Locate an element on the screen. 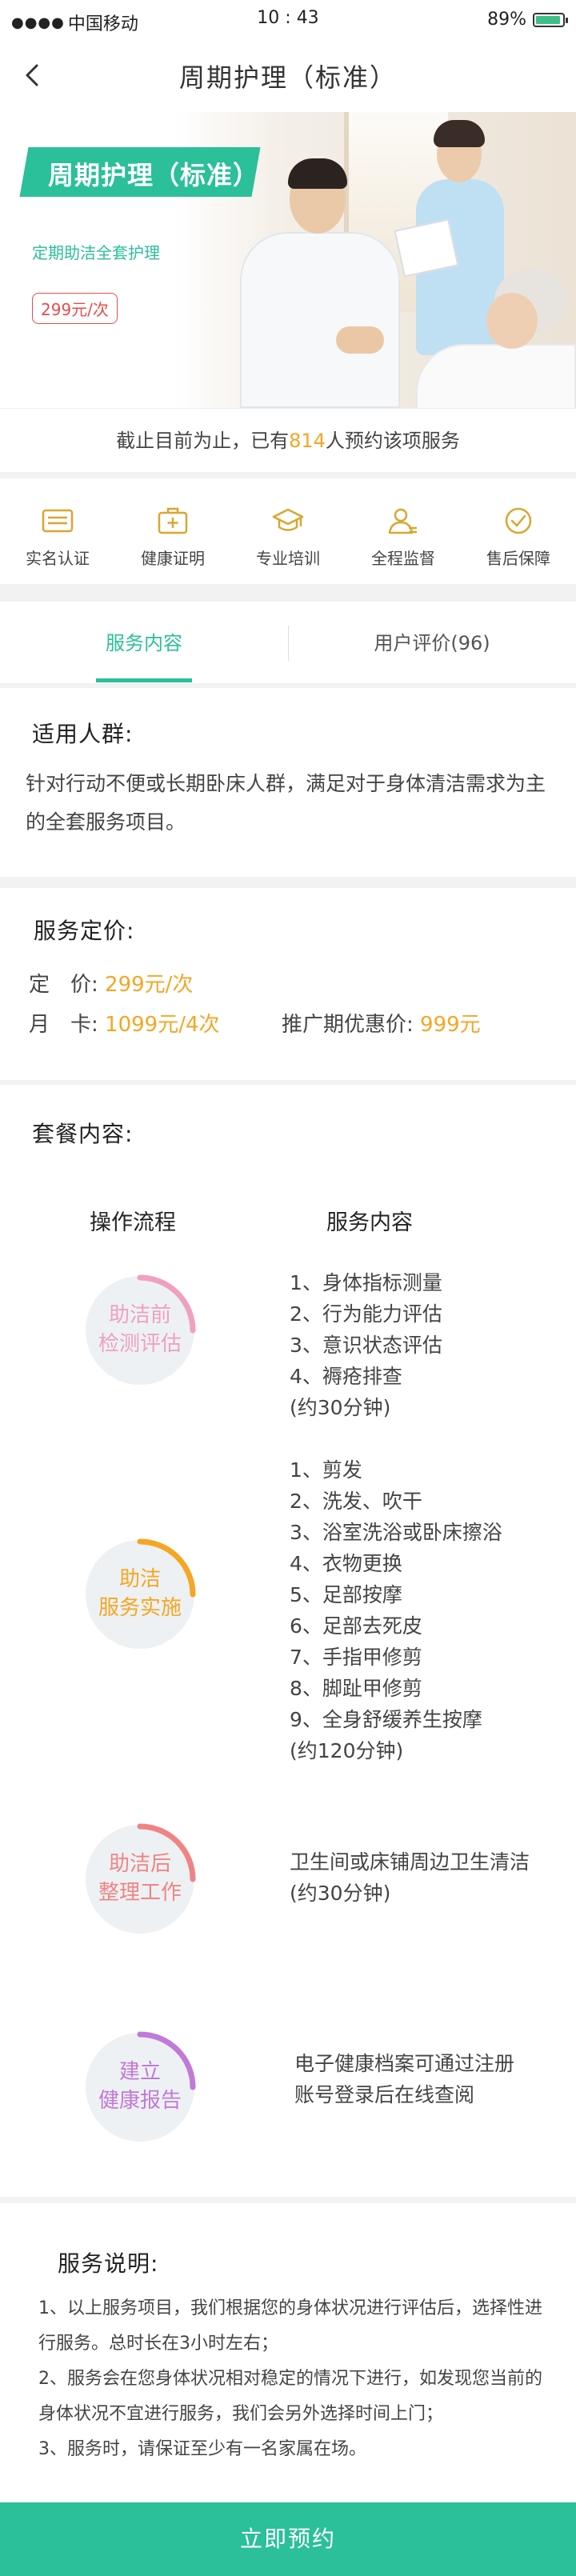 The image size is (576, 2576). graduation-cap-icon is located at coordinates (288, 519).